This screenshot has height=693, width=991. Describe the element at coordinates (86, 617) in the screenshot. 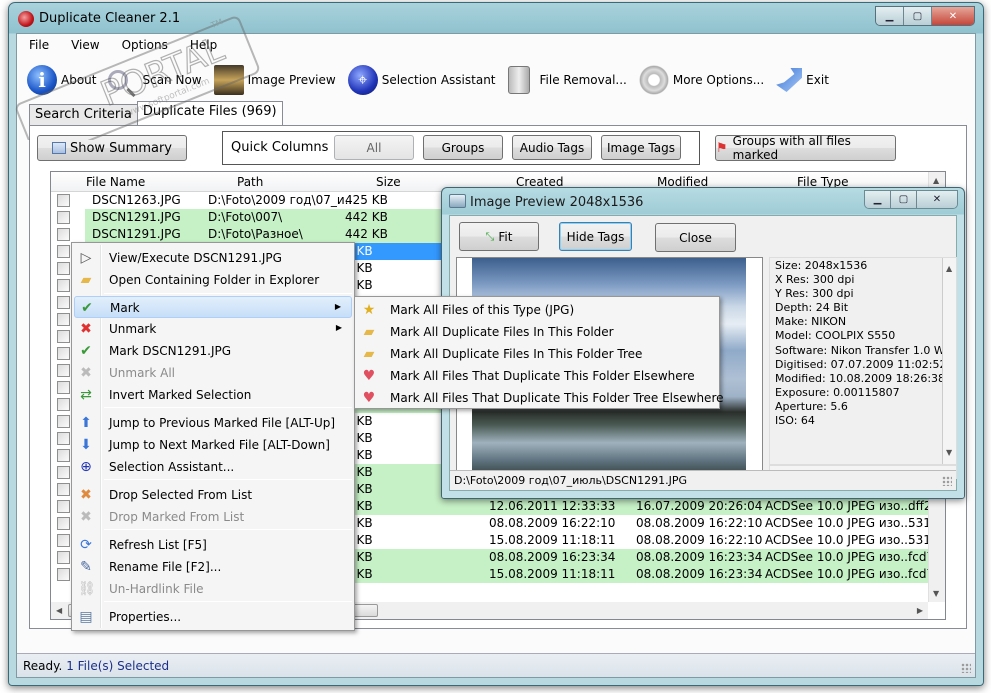

I see `properties-icon: ▤` at that location.